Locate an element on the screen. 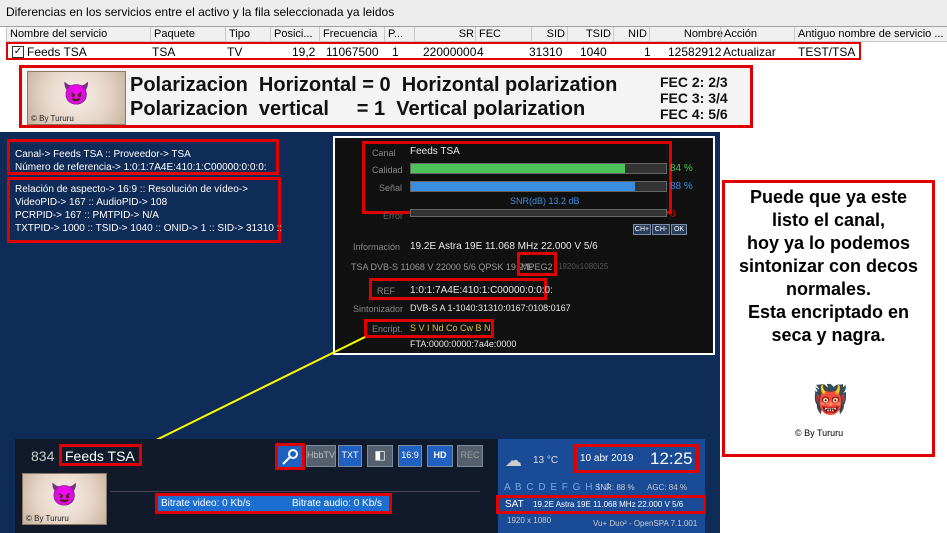 Image resolution: width=947 pixels, height=533 pixels. time: 12:25 is located at coordinates (671, 458).